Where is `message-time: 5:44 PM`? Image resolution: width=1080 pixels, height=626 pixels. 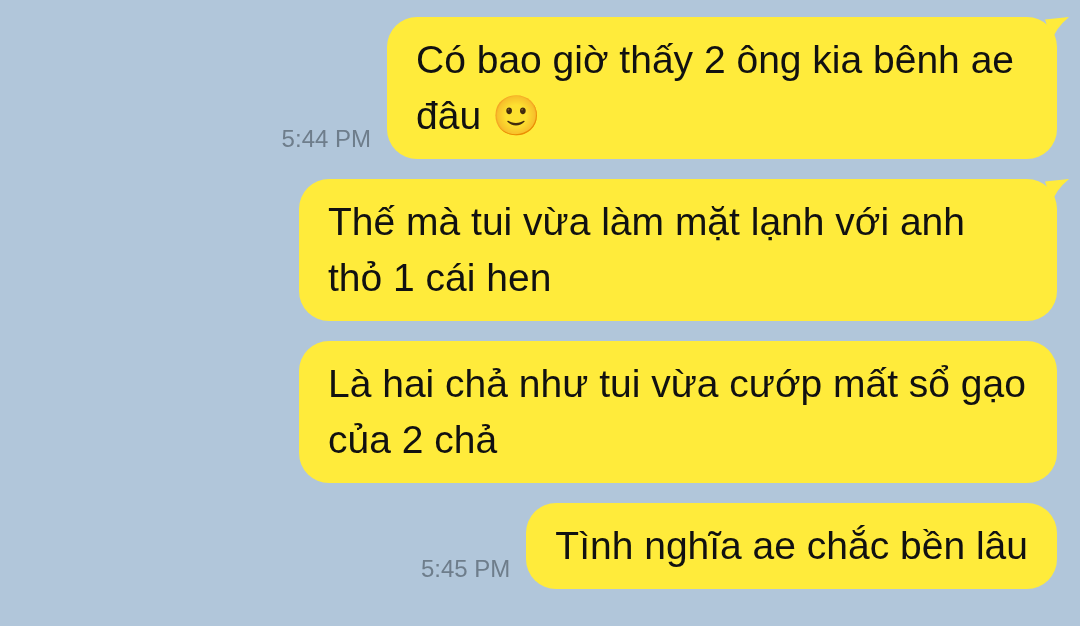
message-time: 5:44 PM is located at coordinates (326, 139).